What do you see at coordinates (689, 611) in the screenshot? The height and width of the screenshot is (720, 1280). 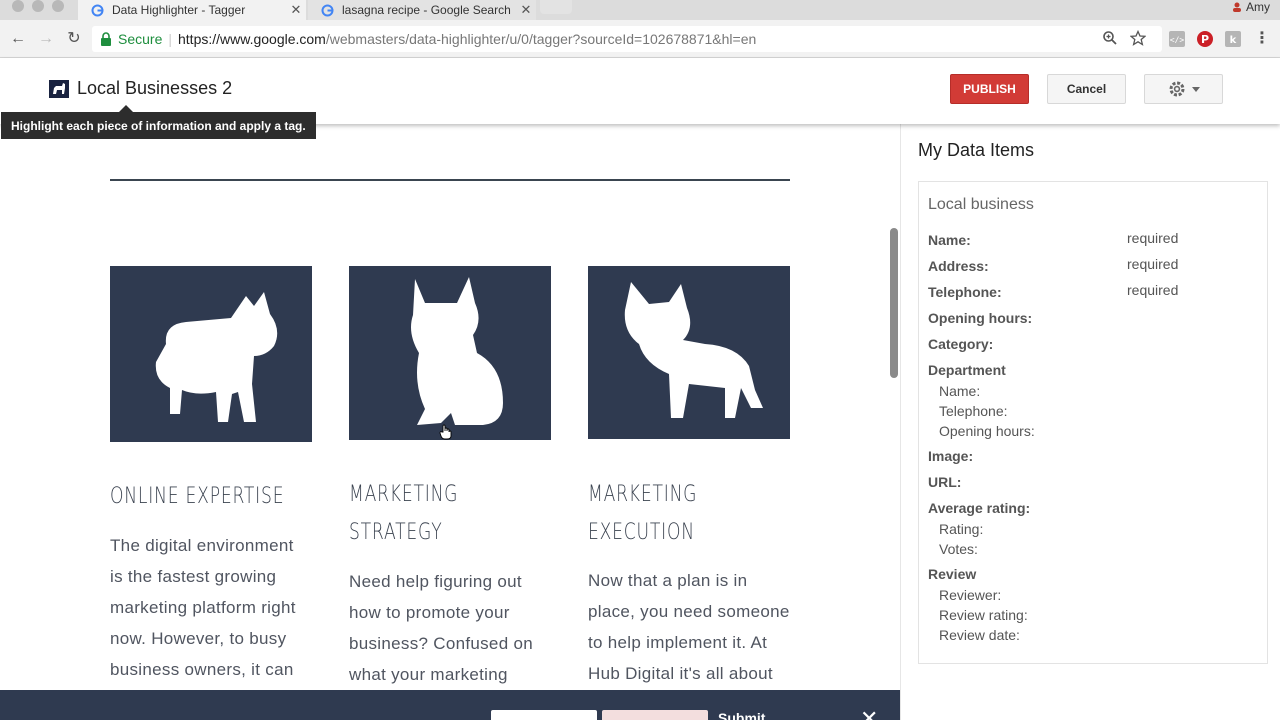 I see `body-line: place, you need someone` at bounding box center [689, 611].